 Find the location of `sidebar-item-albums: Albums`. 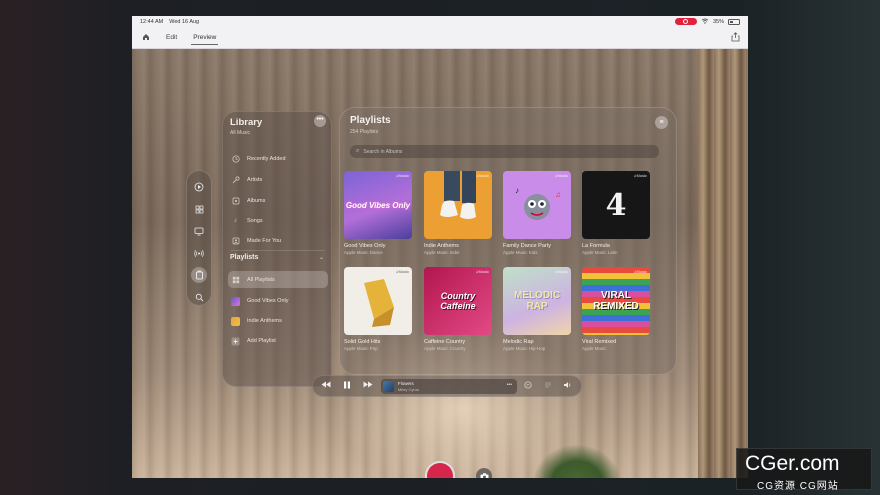

sidebar-item-albums: Albums is located at coordinates (279, 201).